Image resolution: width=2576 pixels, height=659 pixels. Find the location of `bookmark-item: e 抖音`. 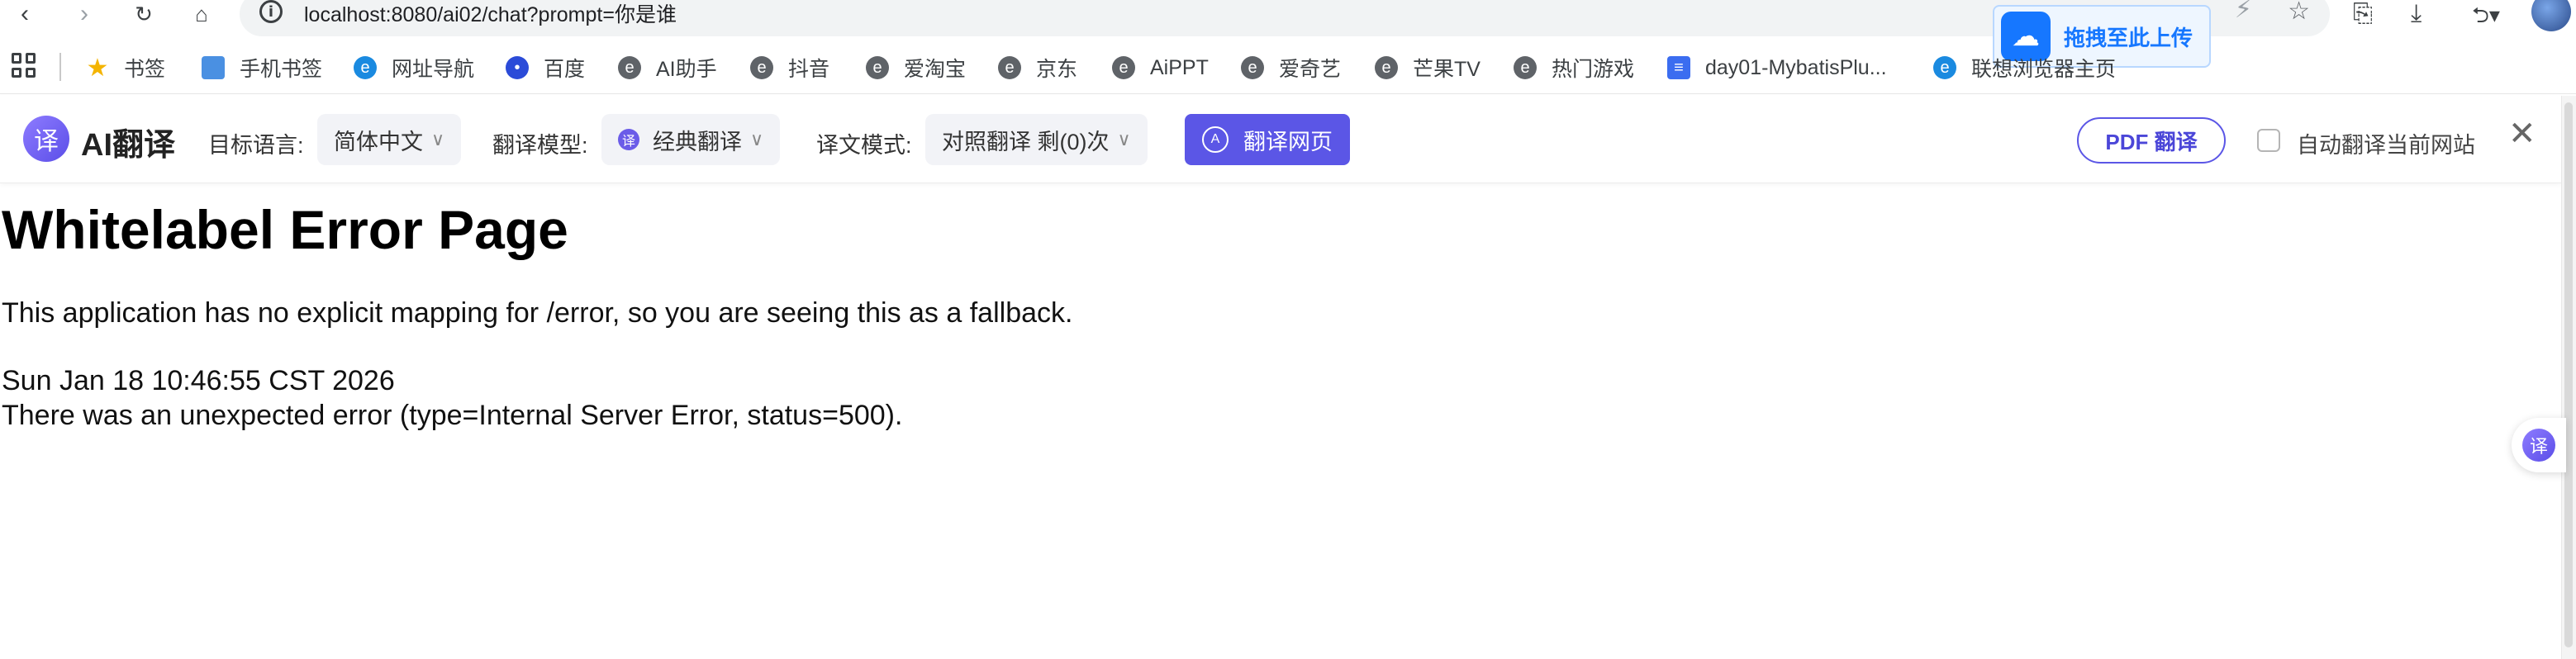

bookmark-item: e 抖音 is located at coordinates (789, 67).